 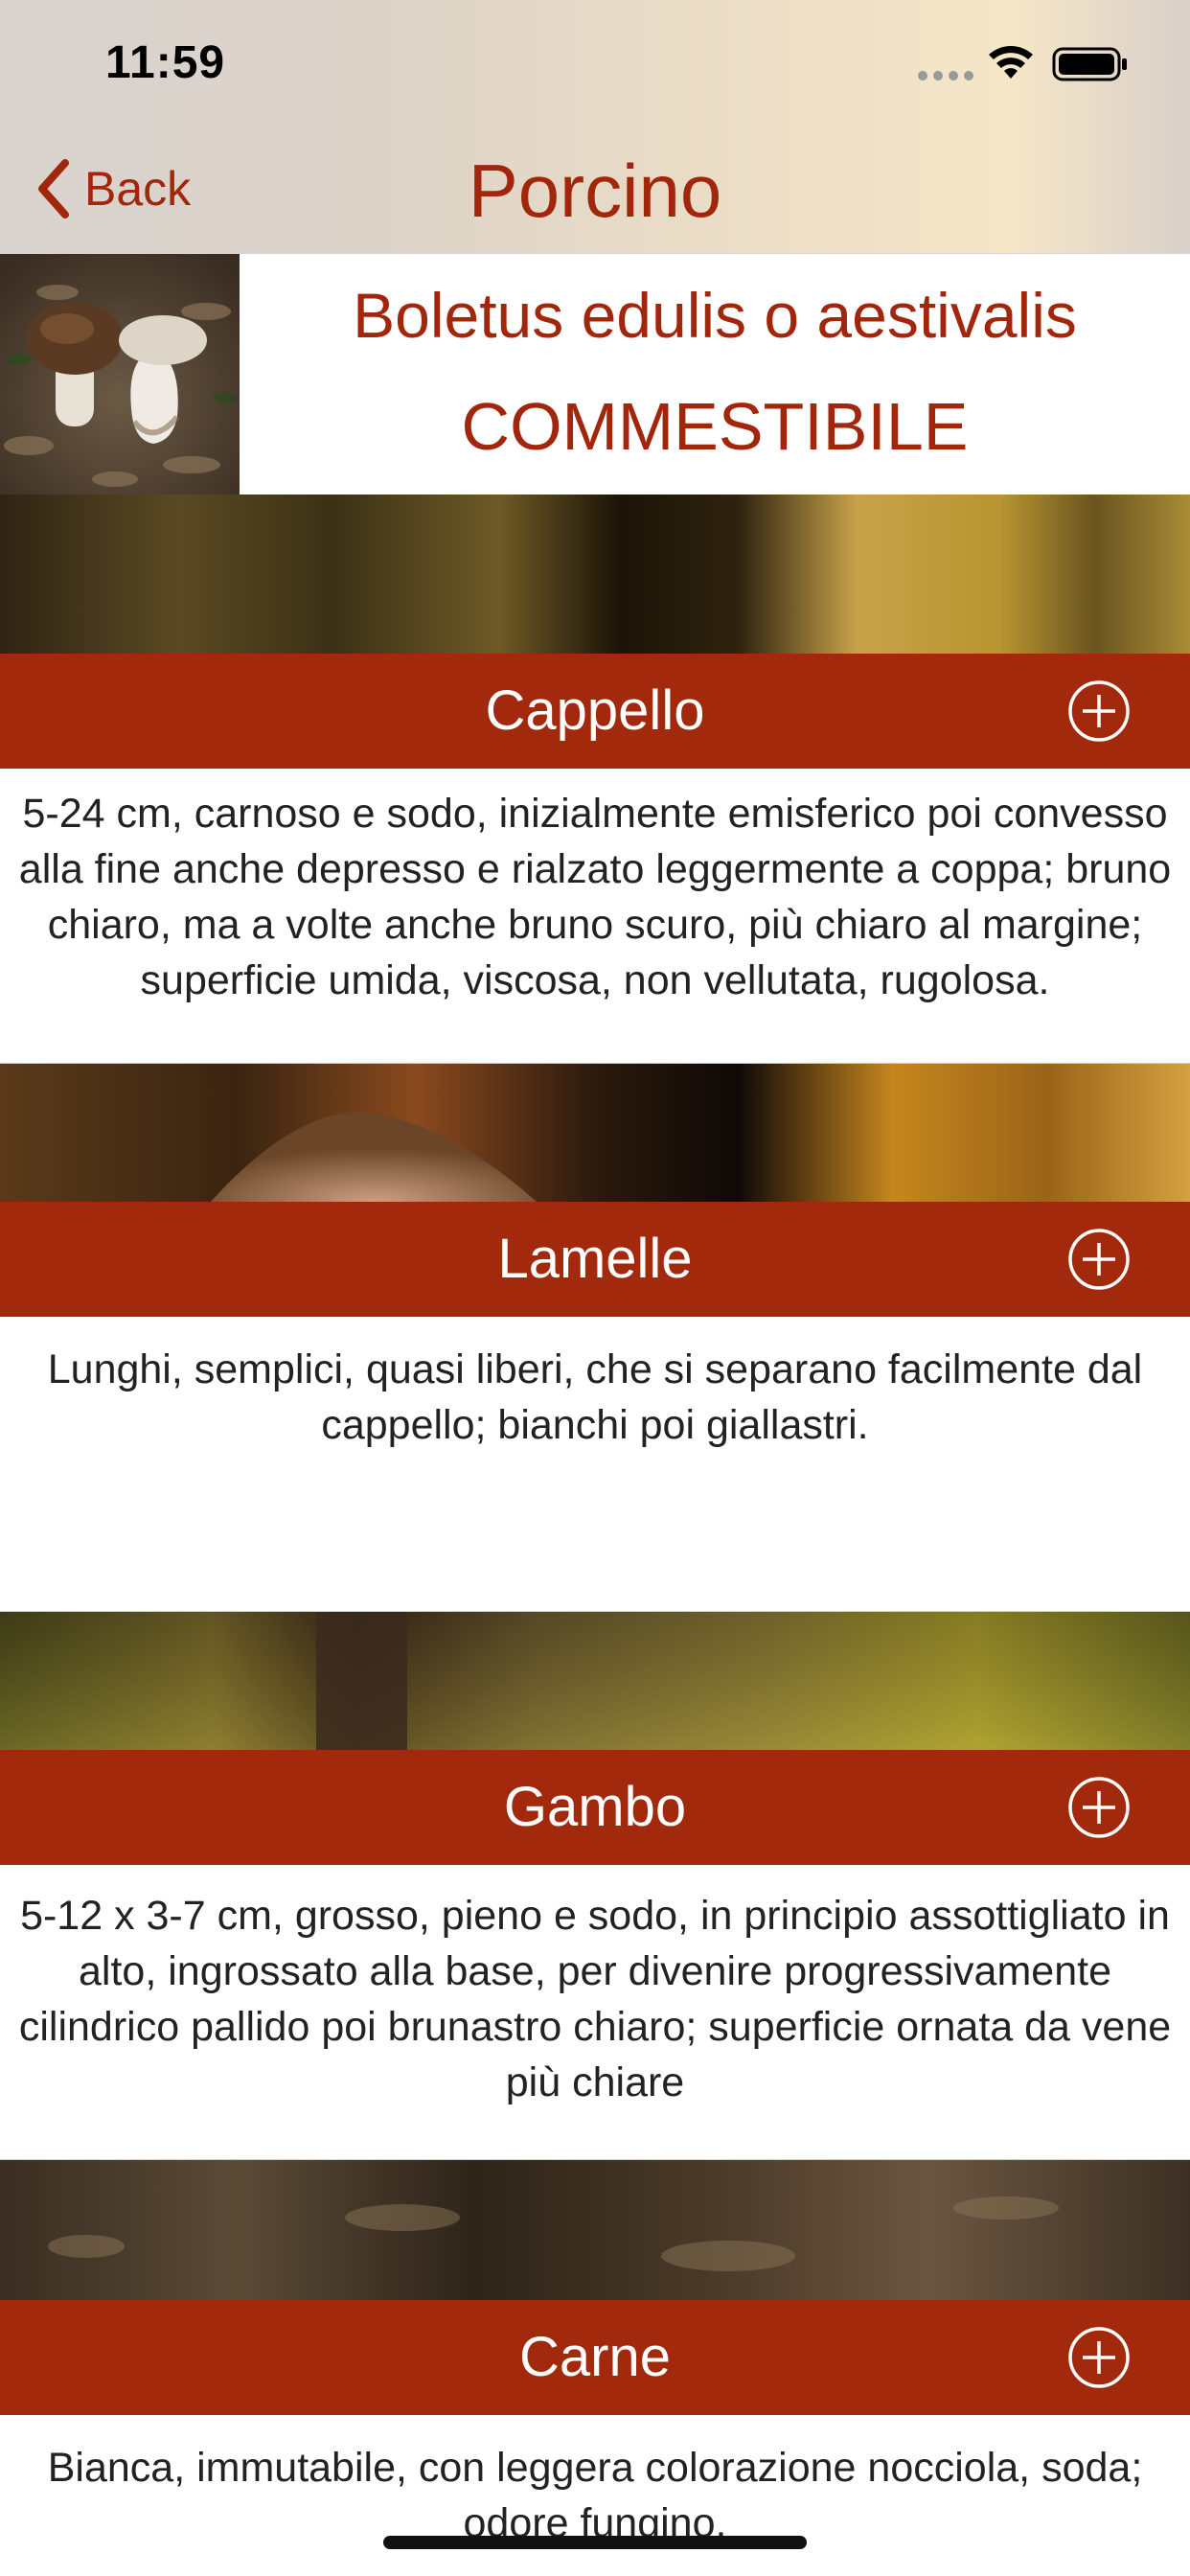 I want to click on status-bar: 11:59, so click(x=595, y=63).